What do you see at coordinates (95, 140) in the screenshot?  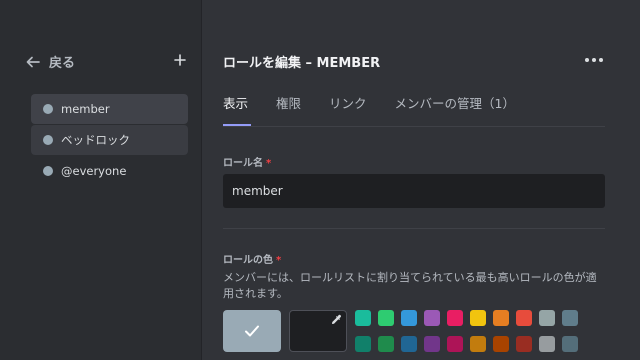 I see `role-label: ベッドロック` at bounding box center [95, 140].